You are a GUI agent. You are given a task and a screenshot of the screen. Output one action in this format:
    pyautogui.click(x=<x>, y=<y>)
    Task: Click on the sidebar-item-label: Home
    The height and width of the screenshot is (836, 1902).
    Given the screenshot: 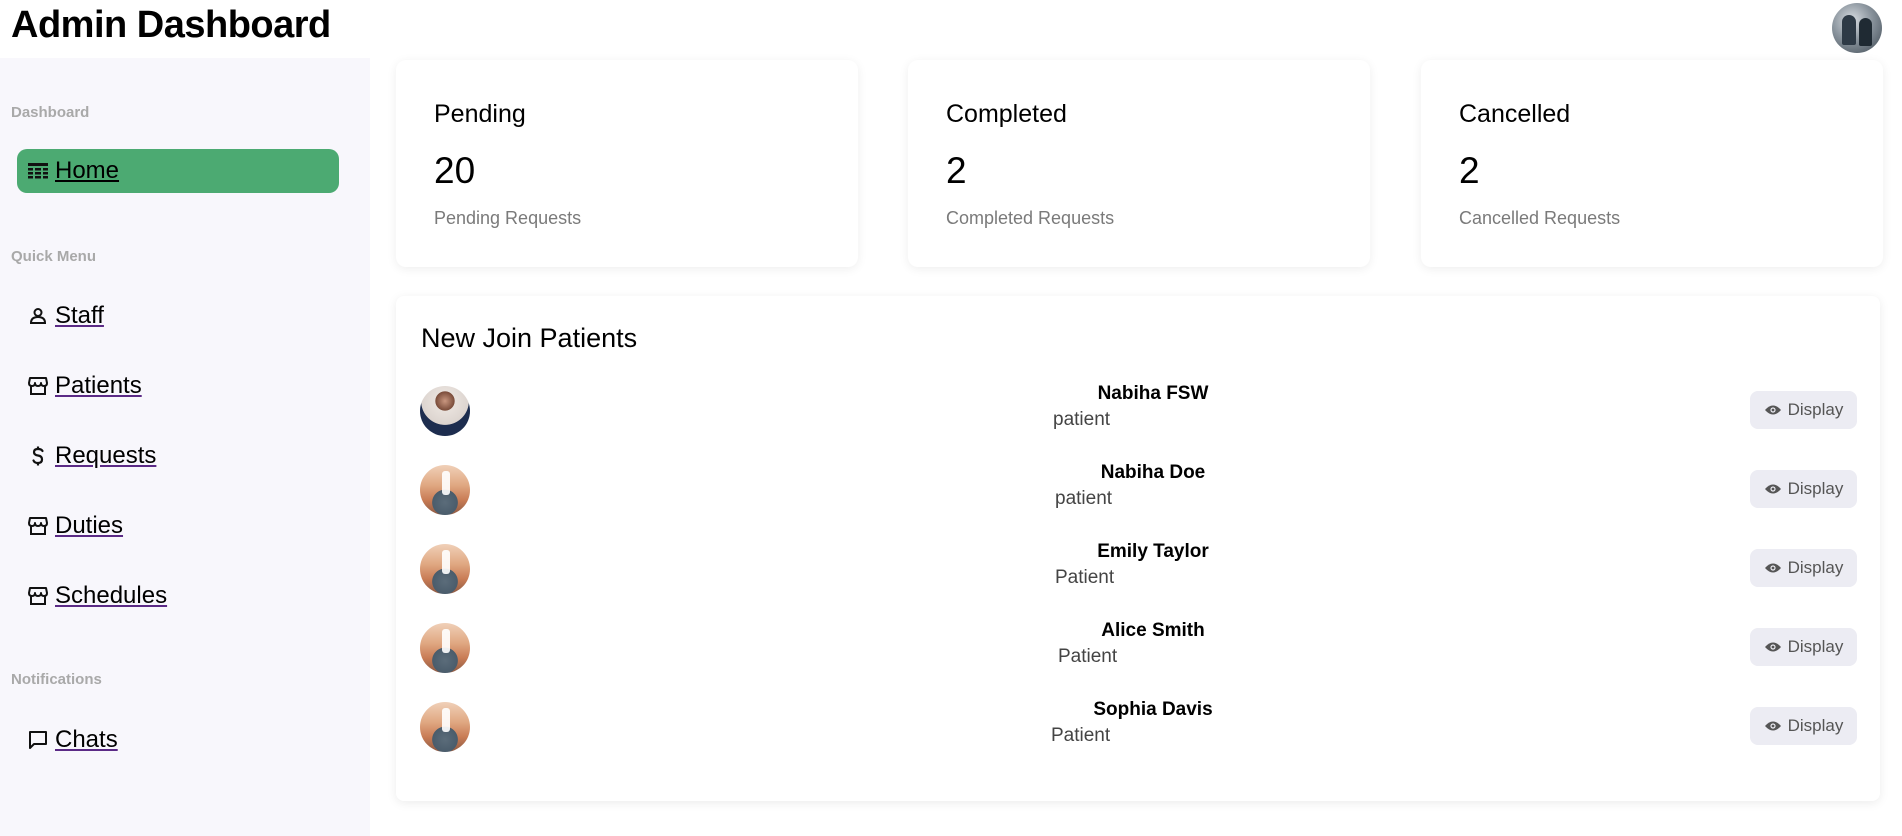 What is the action you would take?
    pyautogui.click(x=87, y=170)
    